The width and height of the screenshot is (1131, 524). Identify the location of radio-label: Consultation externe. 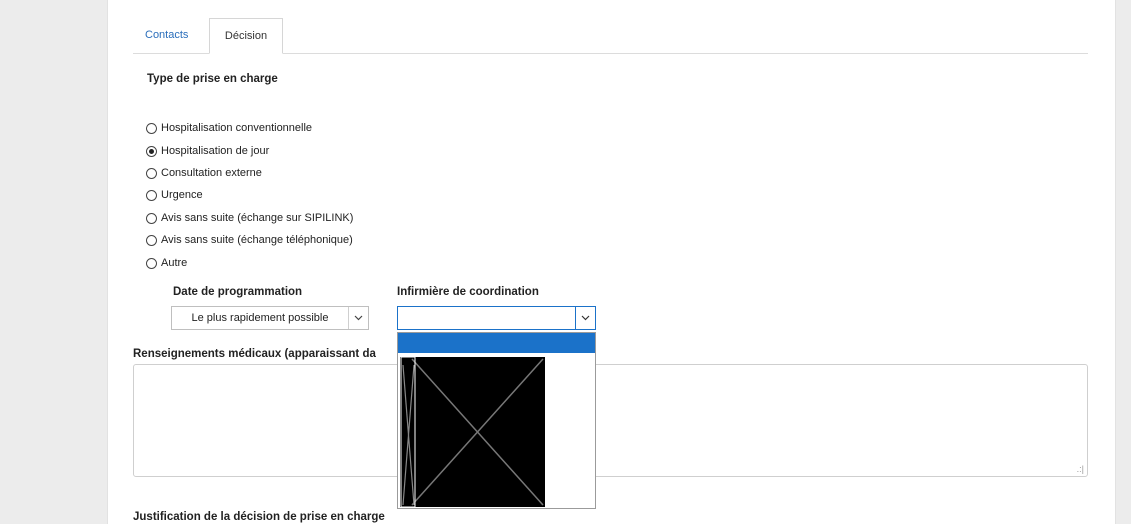
(211, 173).